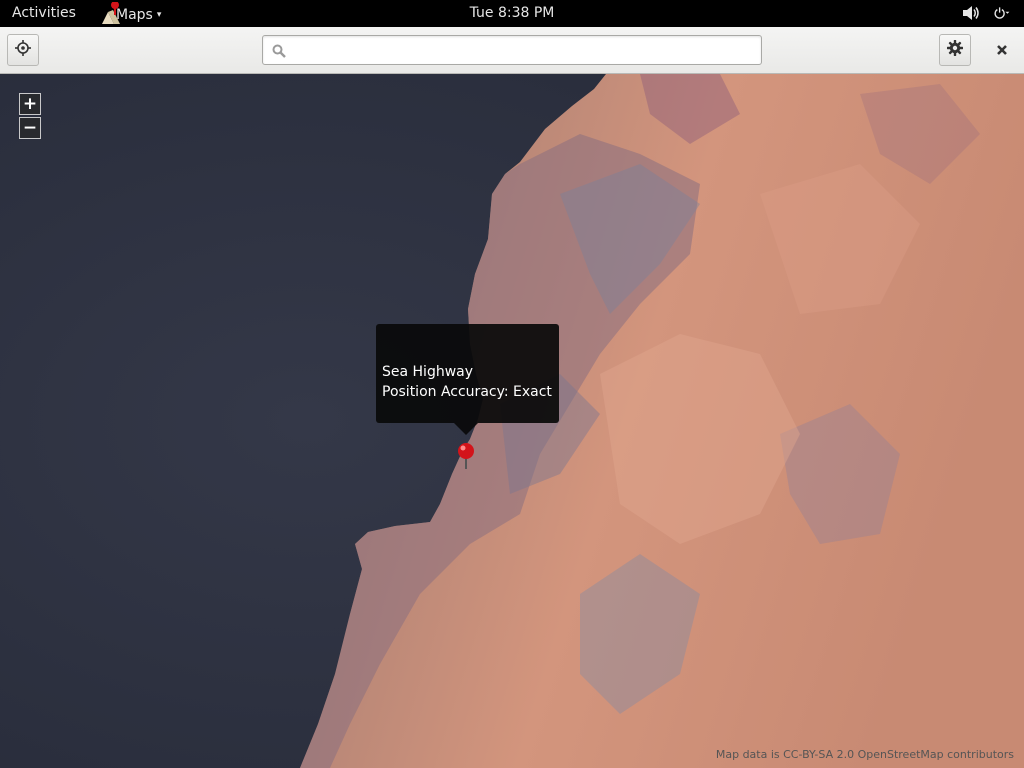 This screenshot has height=768, width=1024. I want to click on maps-app-icon, so click(110, 12).